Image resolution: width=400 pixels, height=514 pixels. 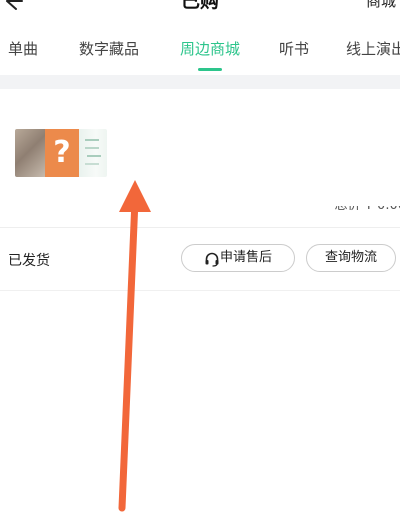 What do you see at coordinates (199, 6) in the screenshot?
I see `page-title: 已购` at bounding box center [199, 6].